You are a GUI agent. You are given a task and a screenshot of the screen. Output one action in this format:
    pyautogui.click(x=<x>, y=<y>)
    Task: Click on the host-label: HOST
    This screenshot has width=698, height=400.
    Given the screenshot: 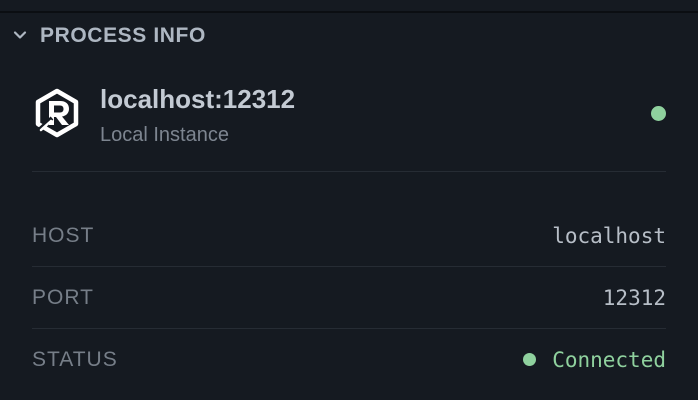 What is the action you would take?
    pyautogui.click(x=63, y=235)
    